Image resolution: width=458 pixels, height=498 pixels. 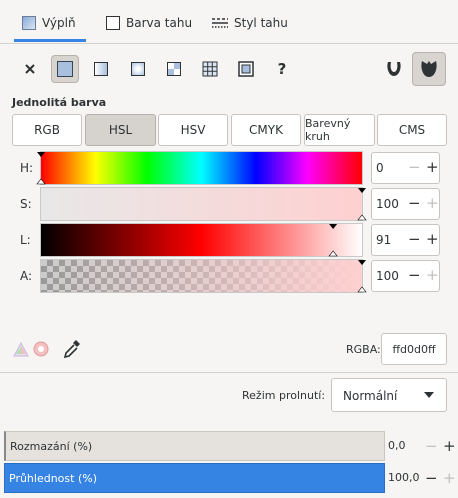 What do you see at coordinates (387, 204) in the screenshot?
I see `saturation-value: 100` at bounding box center [387, 204].